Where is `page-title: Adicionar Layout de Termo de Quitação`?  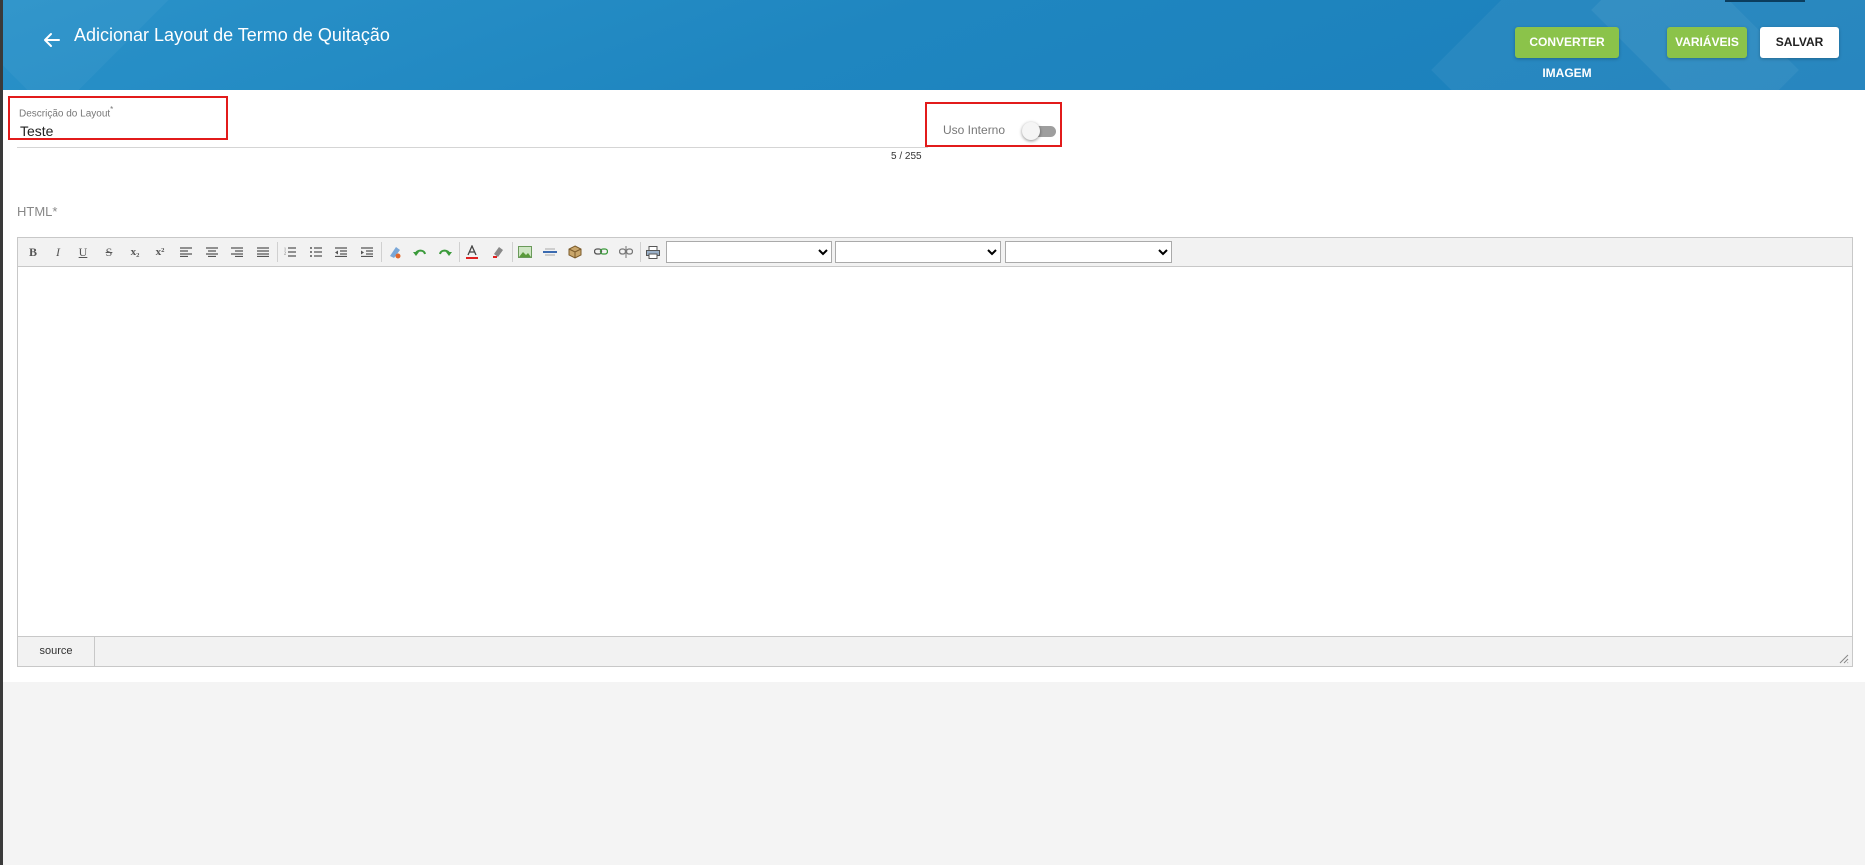
page-title: Adicionar Layout de Termo de Quitação is located at coordinates (232, 35).